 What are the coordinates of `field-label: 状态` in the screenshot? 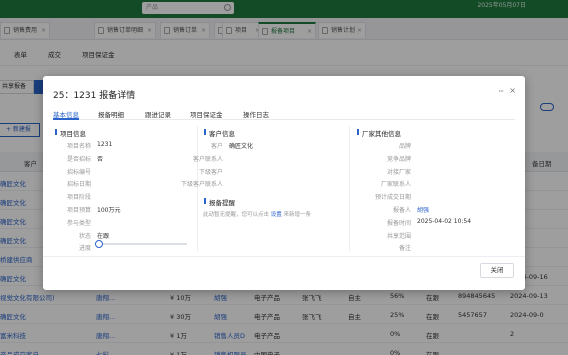 It's located at (84, 236).